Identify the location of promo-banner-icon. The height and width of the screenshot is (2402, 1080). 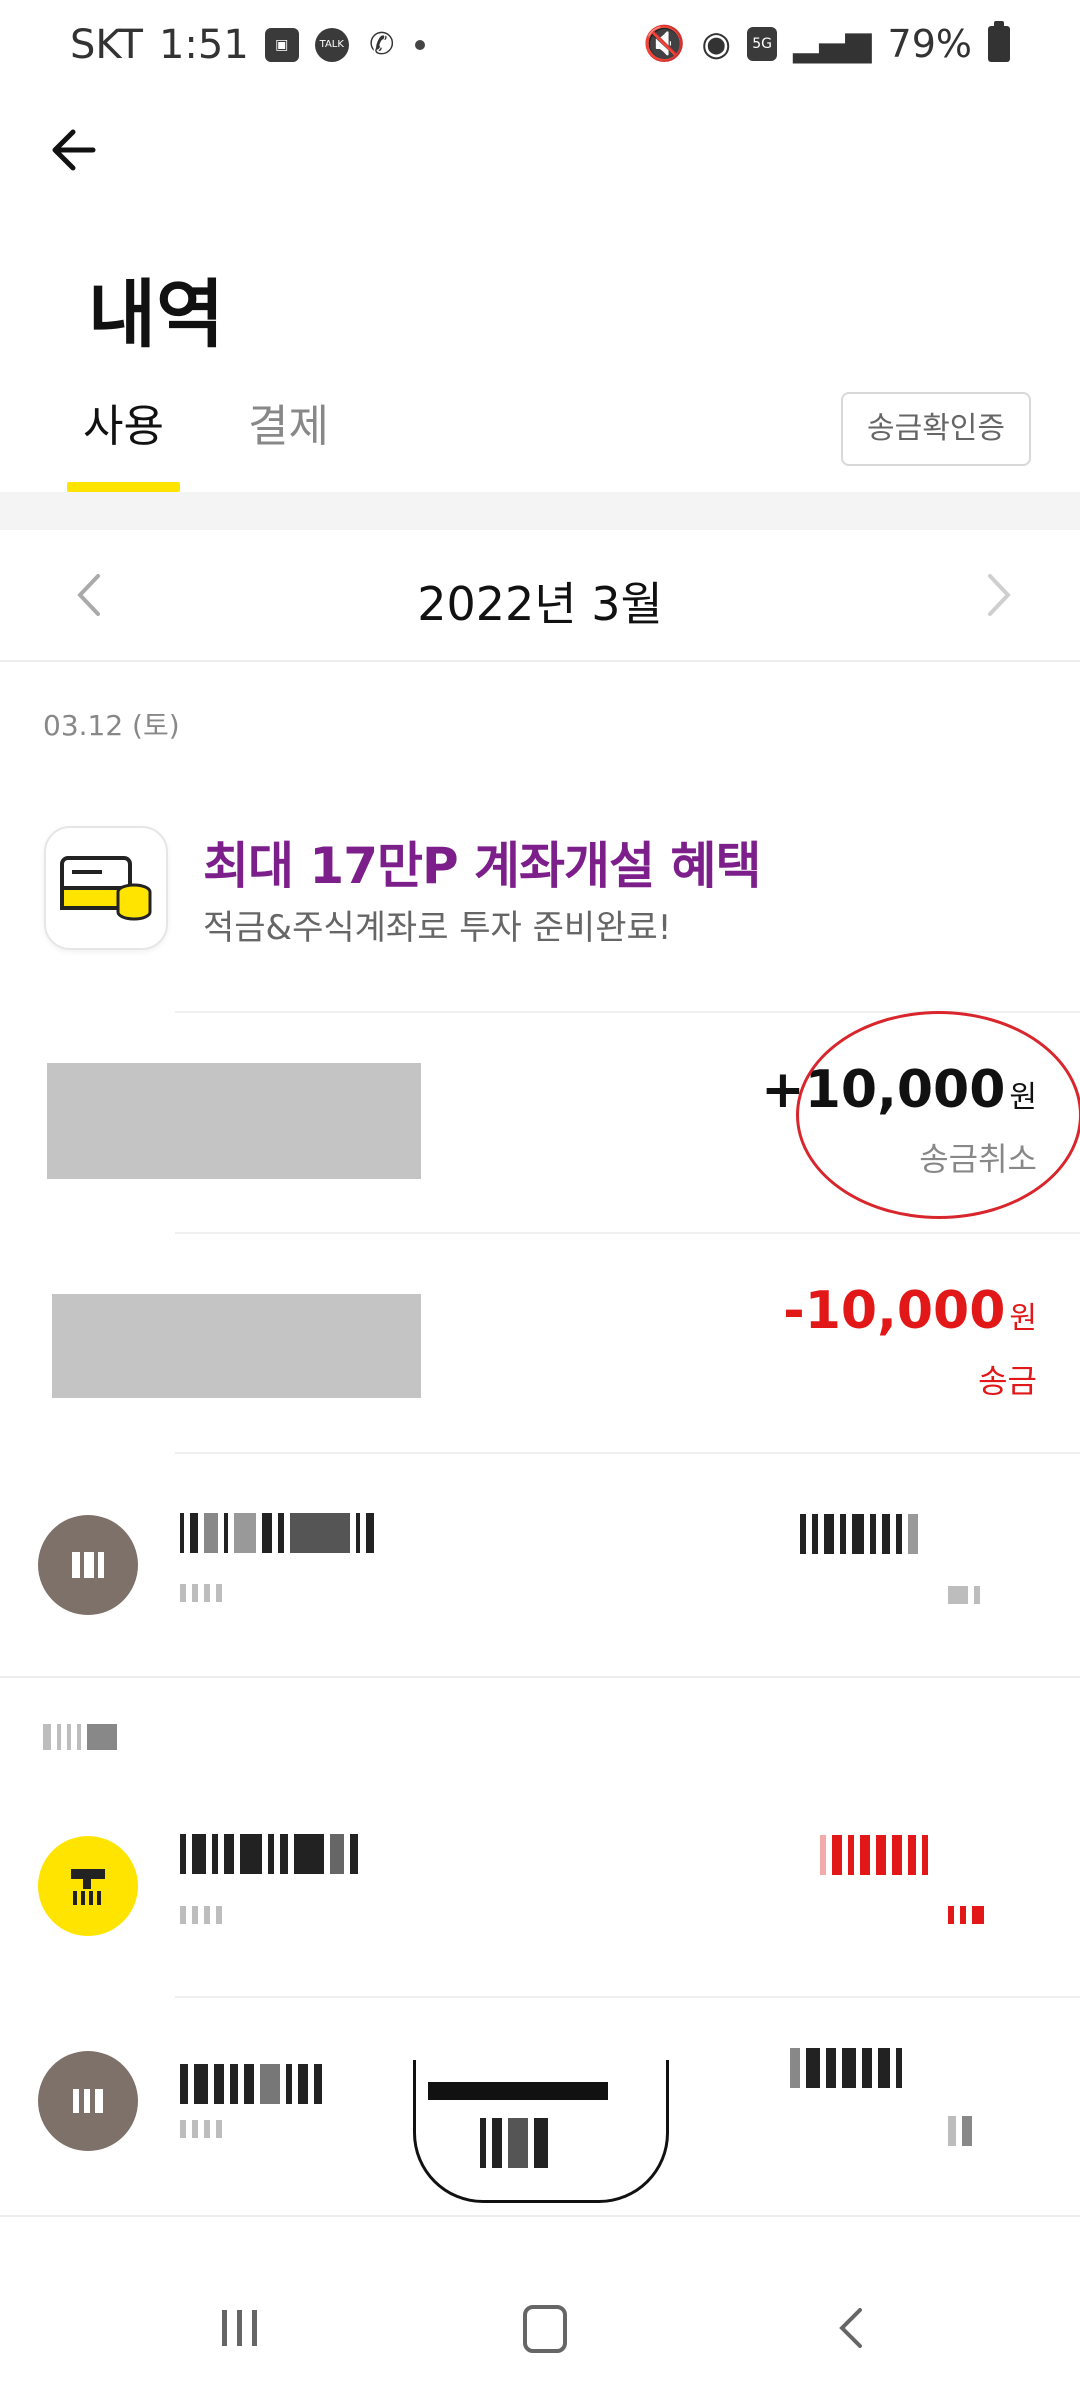
(106, 888).